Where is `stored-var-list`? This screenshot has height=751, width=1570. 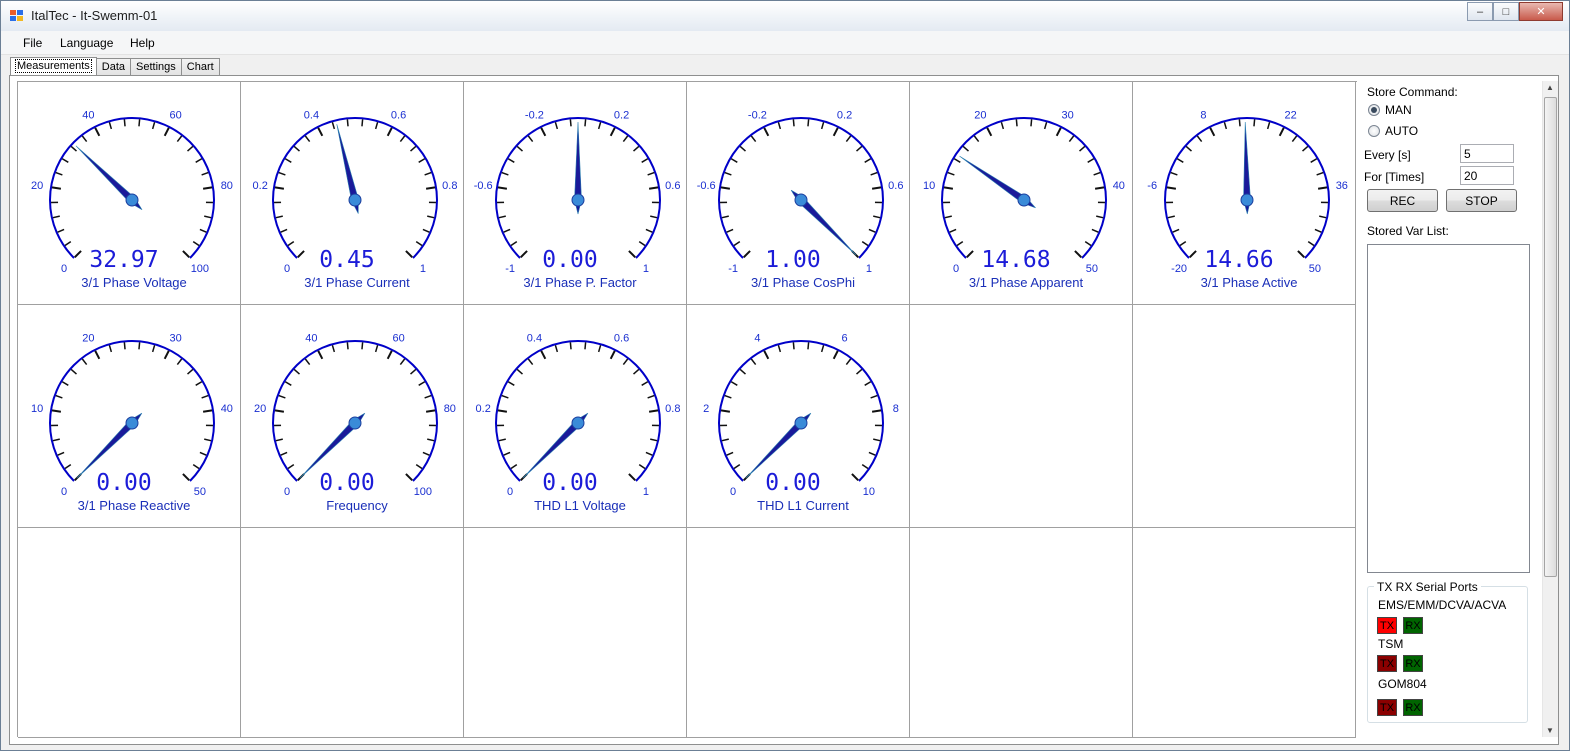 stored-var-list is located at coordinates (1448, 408).